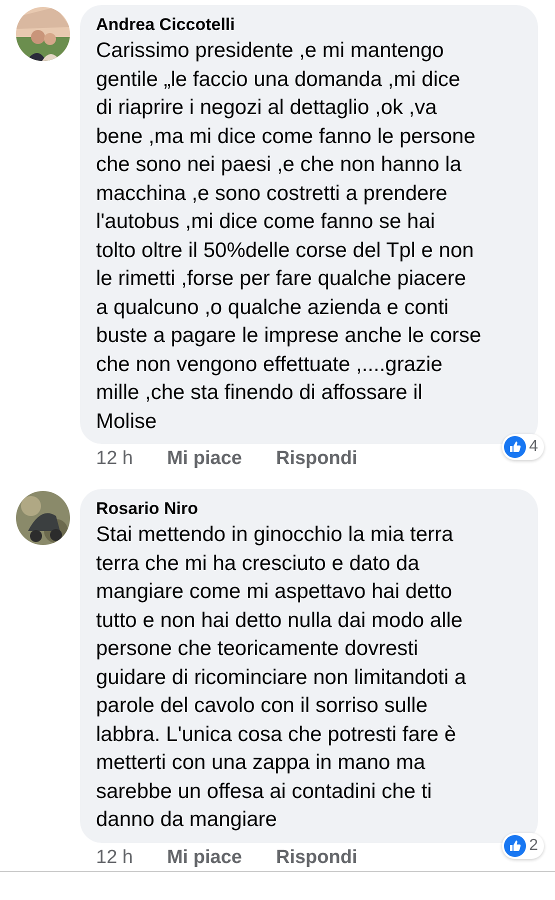 The height and width of the screenshot is (900, 555). I want to click on reaction-badge: 4, so click(523, 447).